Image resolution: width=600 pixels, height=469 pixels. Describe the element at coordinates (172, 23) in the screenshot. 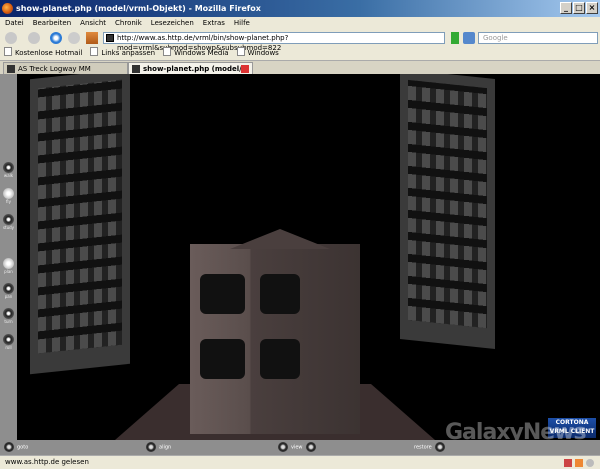

I see `menu-lesezeichen: Lesezeichen` at that location.